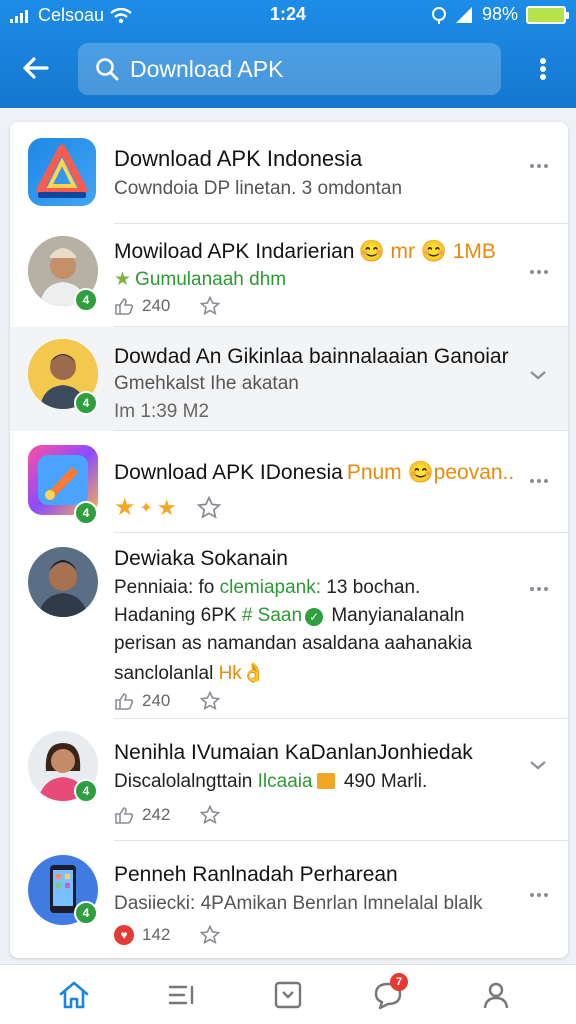  What do you see at coordinates (123, 279) in the screenshot?
I see `star-badge-icon: ★` at bounding box center [123, 279].